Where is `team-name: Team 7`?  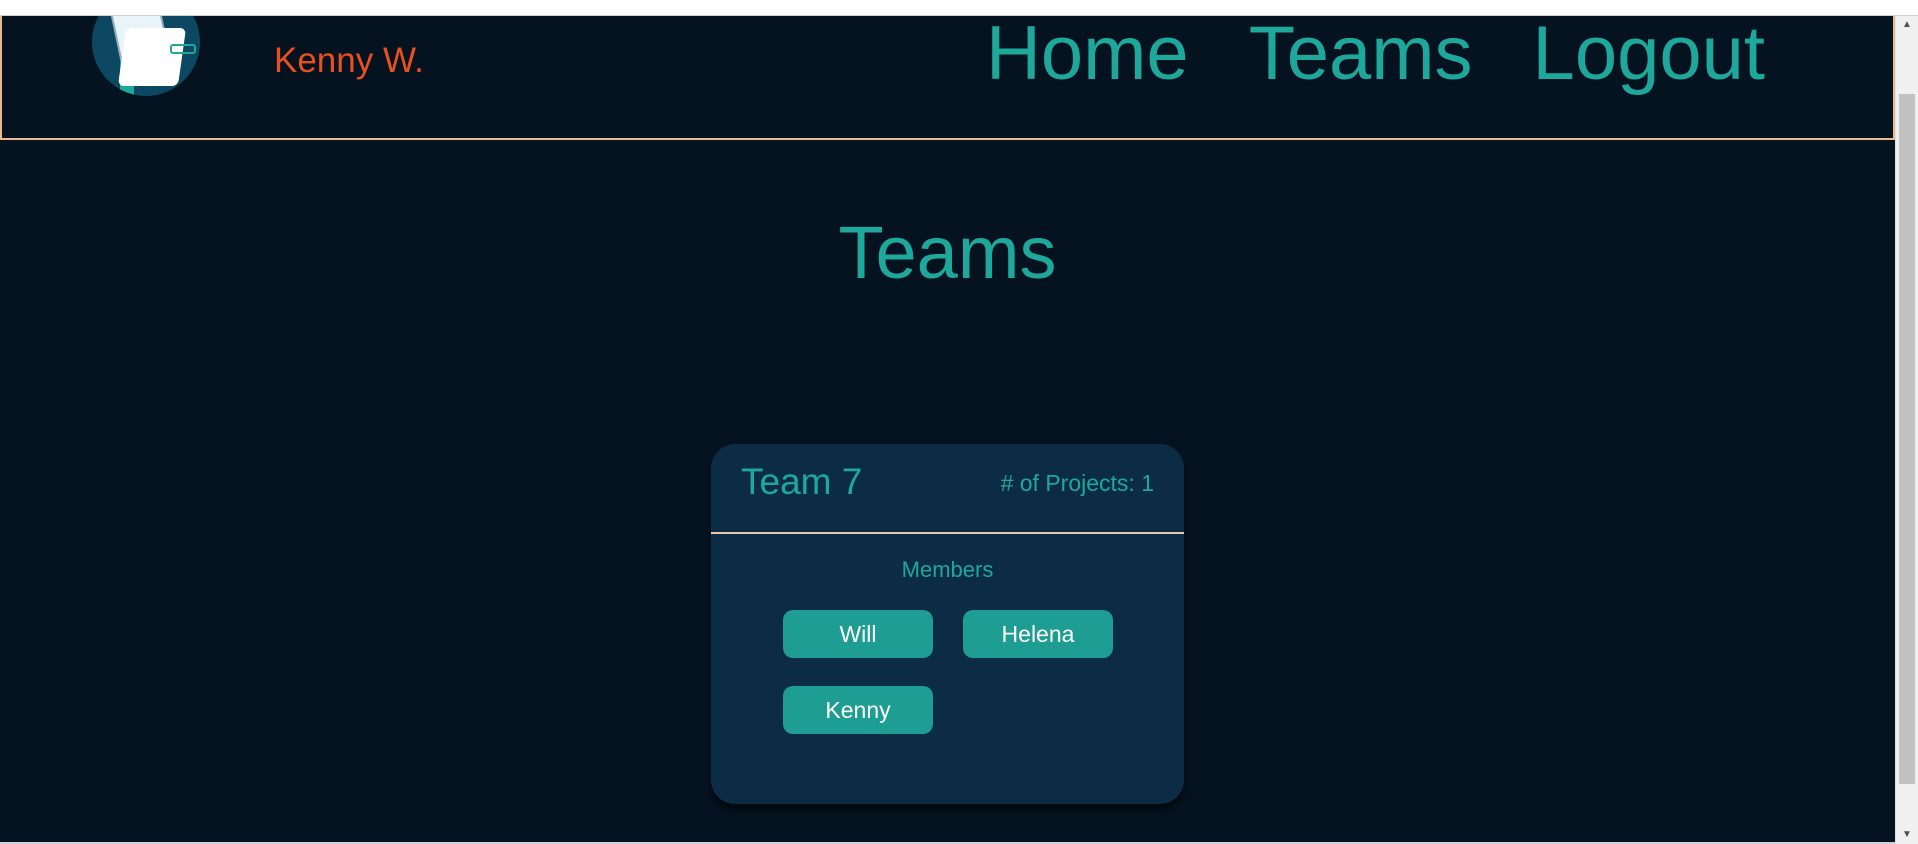
team-name: Team 7 is located at coordinates (802, 481).